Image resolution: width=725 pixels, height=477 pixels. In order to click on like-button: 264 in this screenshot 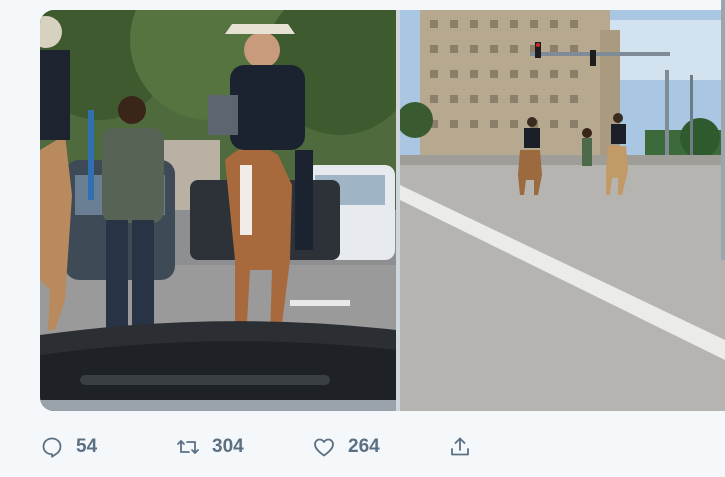, I will do `click(346, 447)`.